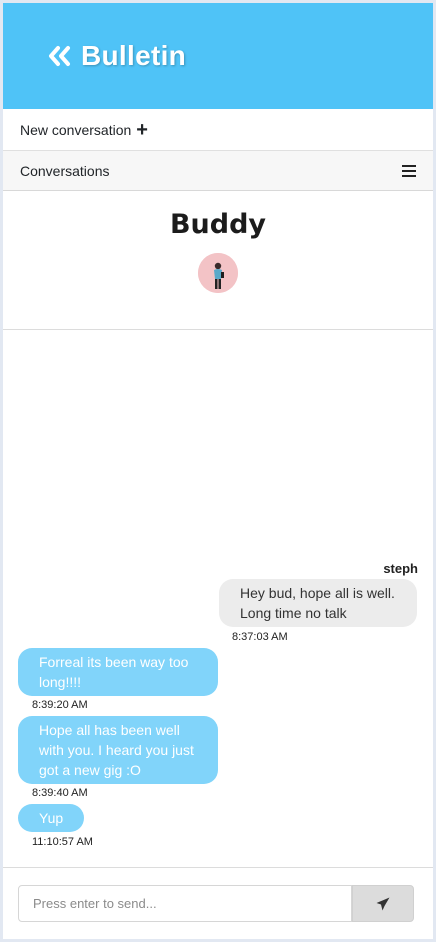 This screenshot has height=942, width=436. I want to click on composer, so click(218, 903).